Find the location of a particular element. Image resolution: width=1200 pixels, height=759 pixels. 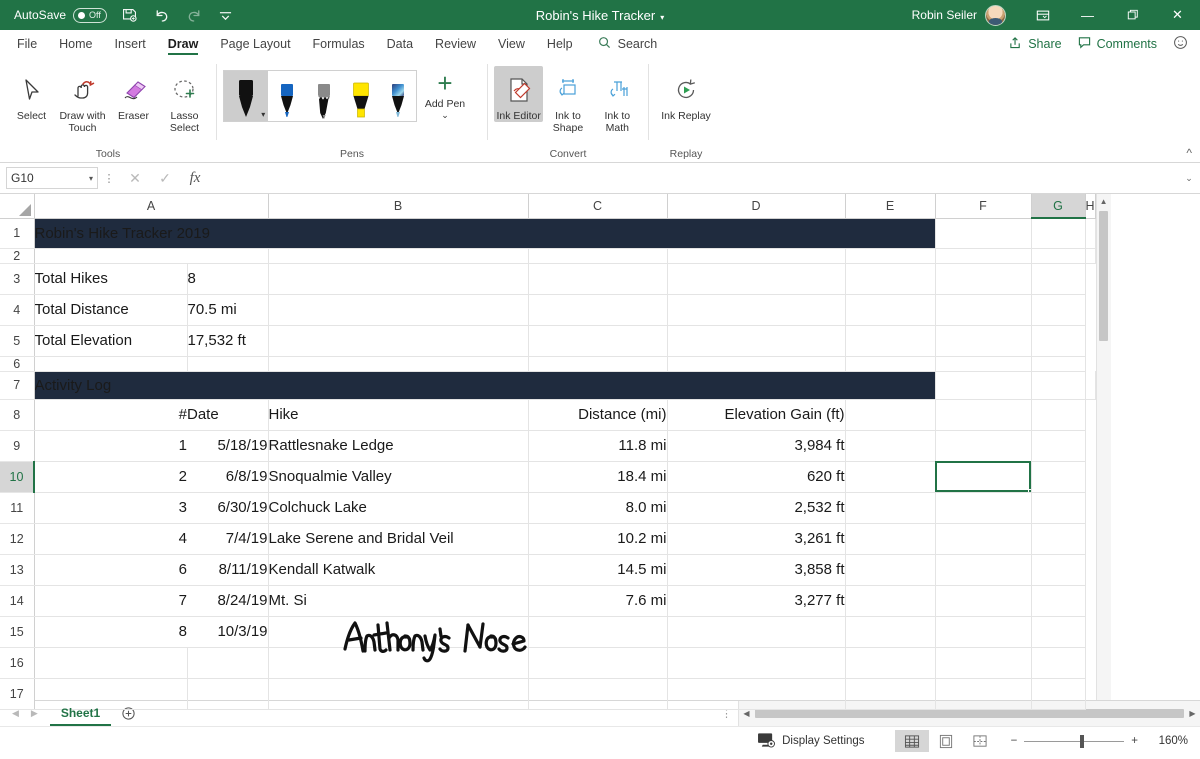

ink-to-shape-button: Ink to Shape is located at coordinates (567, 100).